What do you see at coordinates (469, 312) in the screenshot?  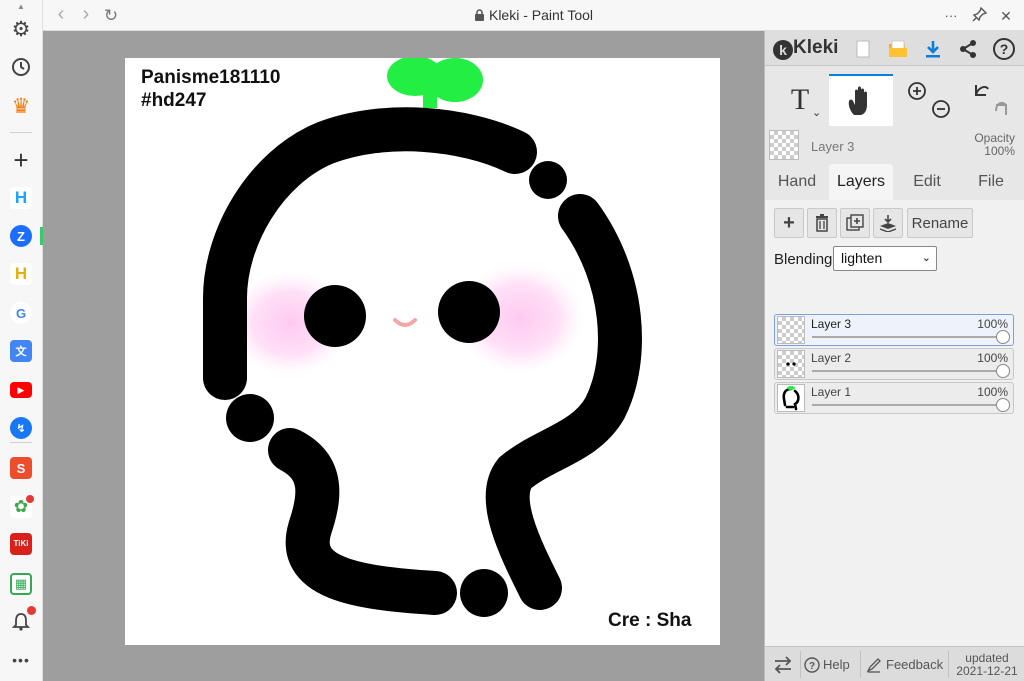 I see `right-eye` at bounding box center [469, 312].